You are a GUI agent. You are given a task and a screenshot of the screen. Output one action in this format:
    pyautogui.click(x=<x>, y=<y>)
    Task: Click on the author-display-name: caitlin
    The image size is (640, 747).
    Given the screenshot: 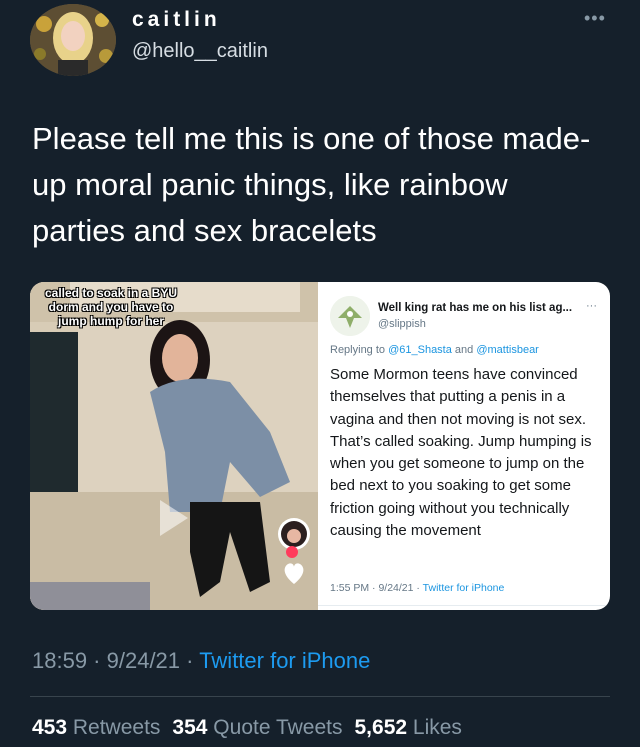 What is the action you would take?
    pyautogui.click(x=176, y=20)
    